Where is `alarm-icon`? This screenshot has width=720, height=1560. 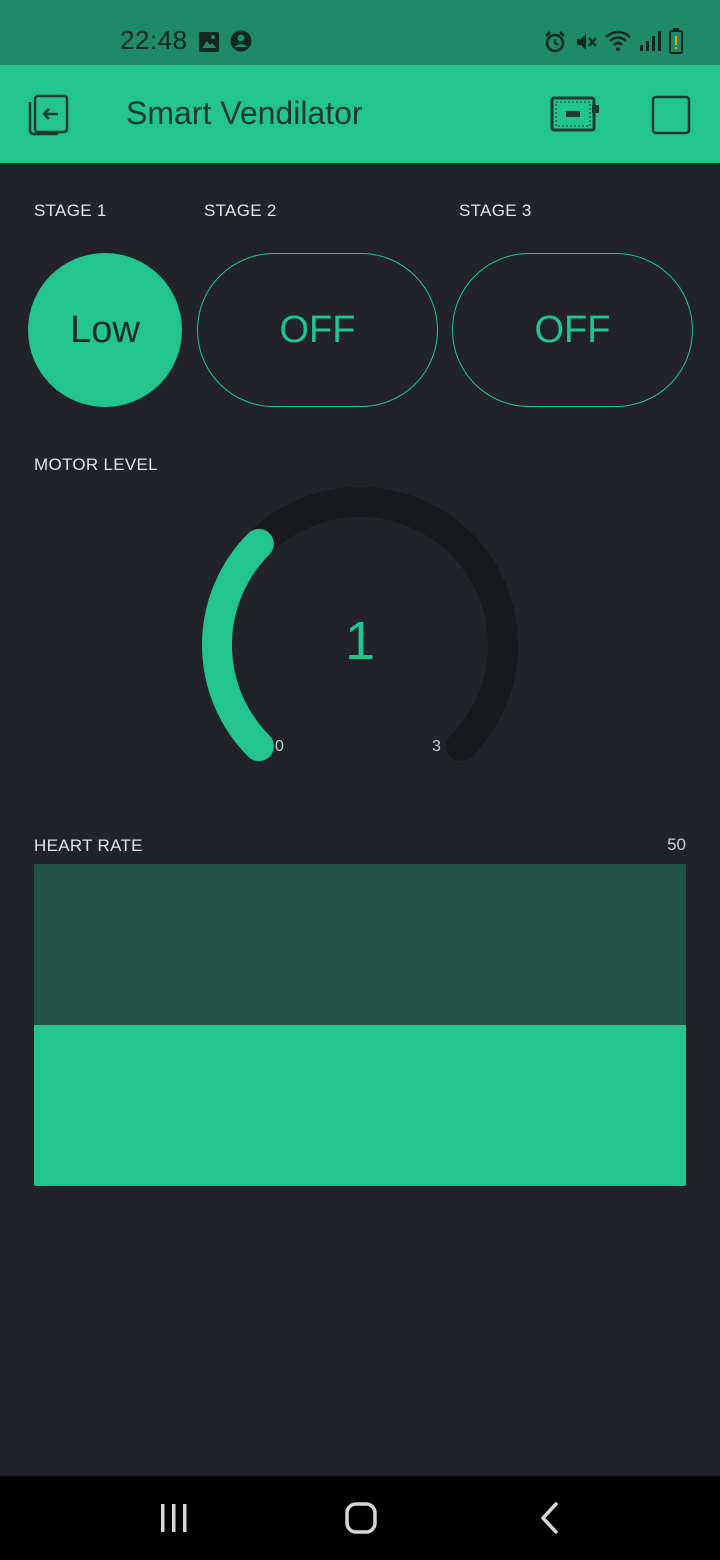 alarm-icon is located at coordinates (555, 42).